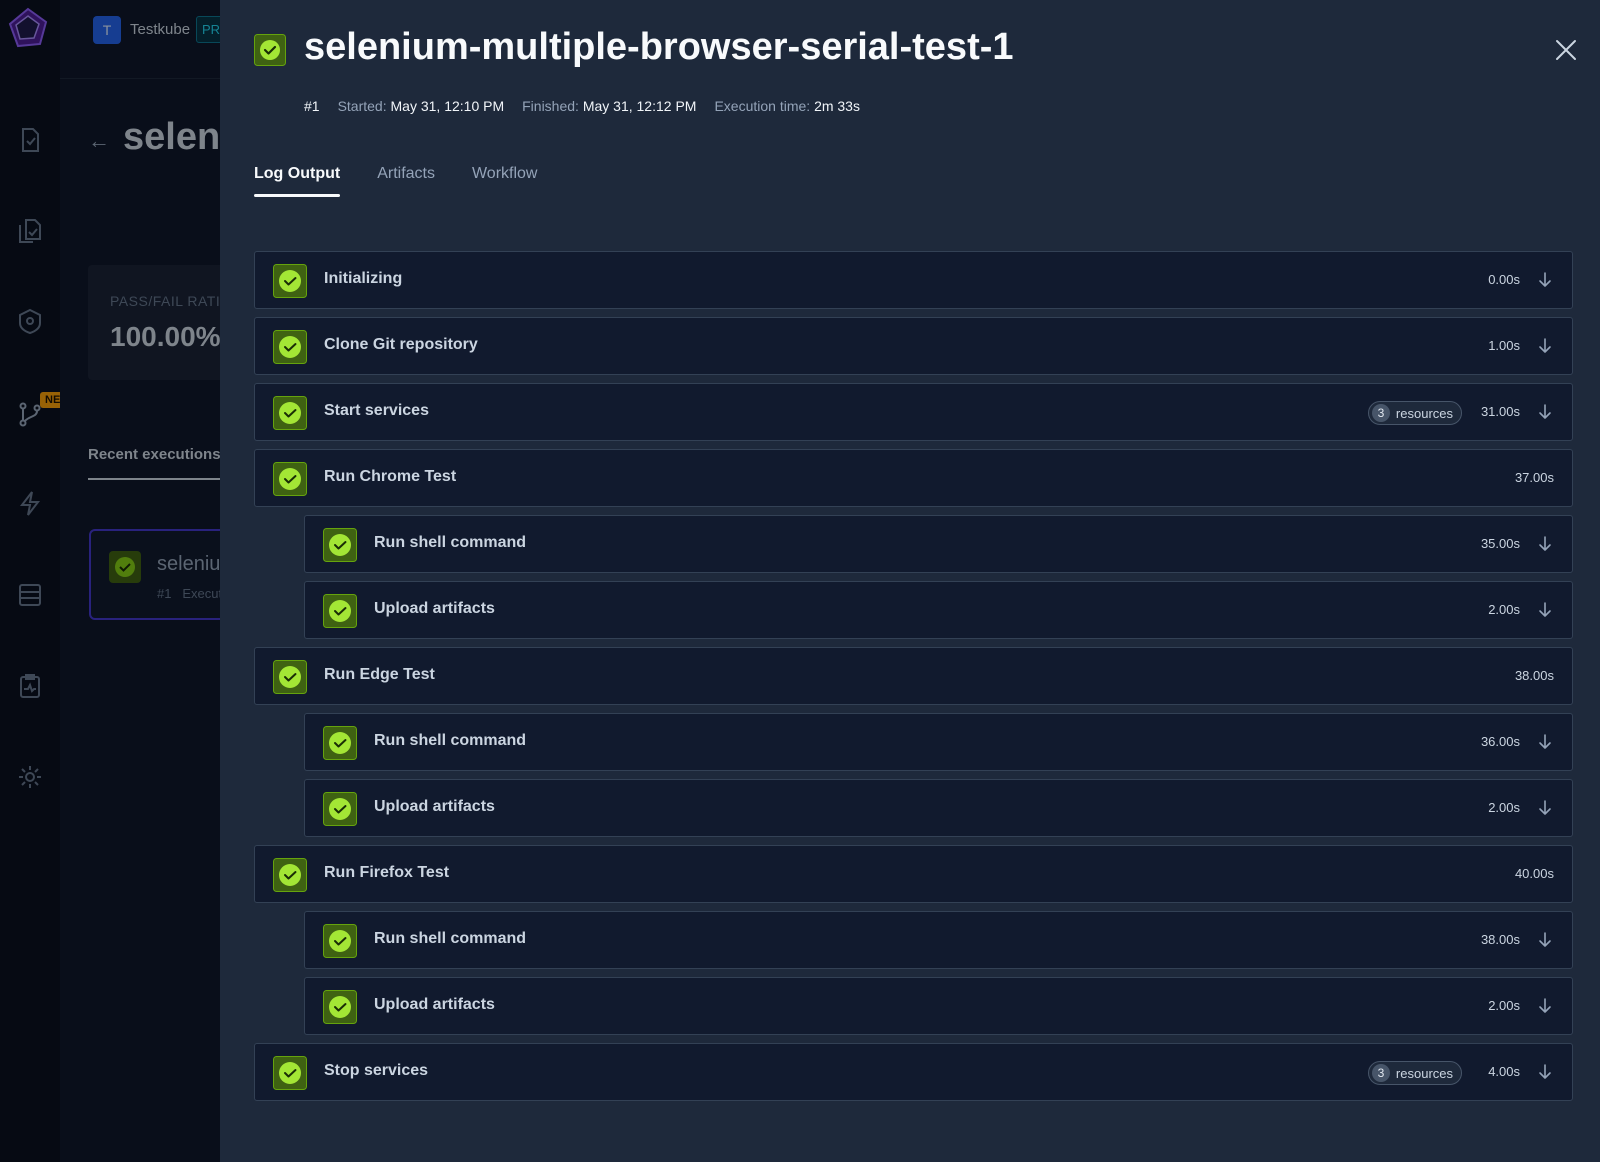 This screenshot has width=1600, height=1162. I want to click on step-duration: 4.00s, so click(1504, 1071).